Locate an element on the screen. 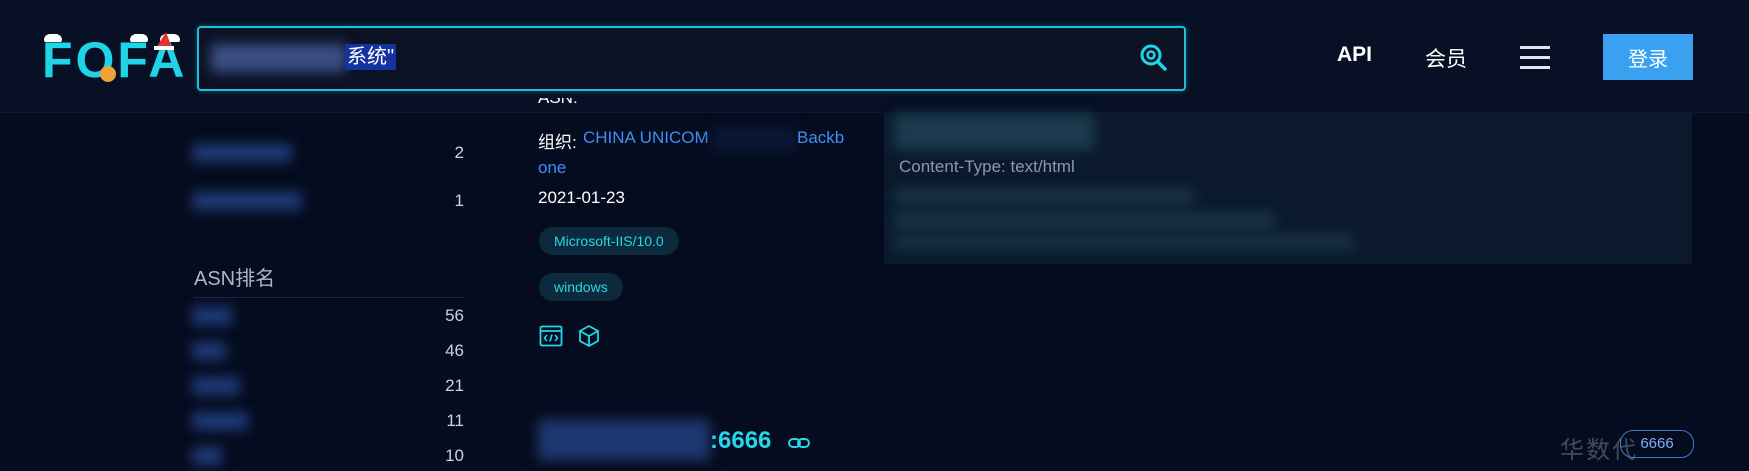 This screenshot has width=1749, height=471. server-tag: Microsoft-IIS/10.0 is located at coordinates (609, 241).